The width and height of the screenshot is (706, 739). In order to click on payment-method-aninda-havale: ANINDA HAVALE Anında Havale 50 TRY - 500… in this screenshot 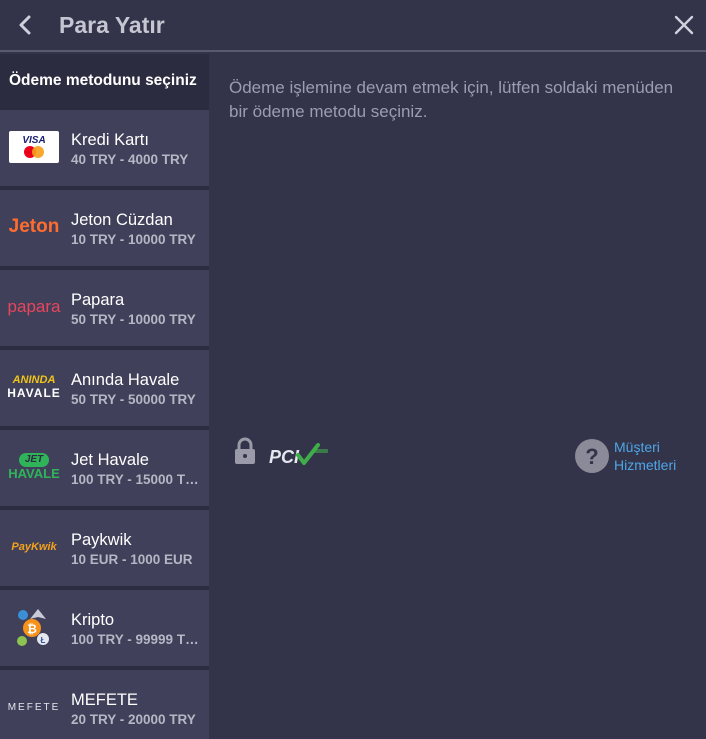, I will do `click(104, 388)`.